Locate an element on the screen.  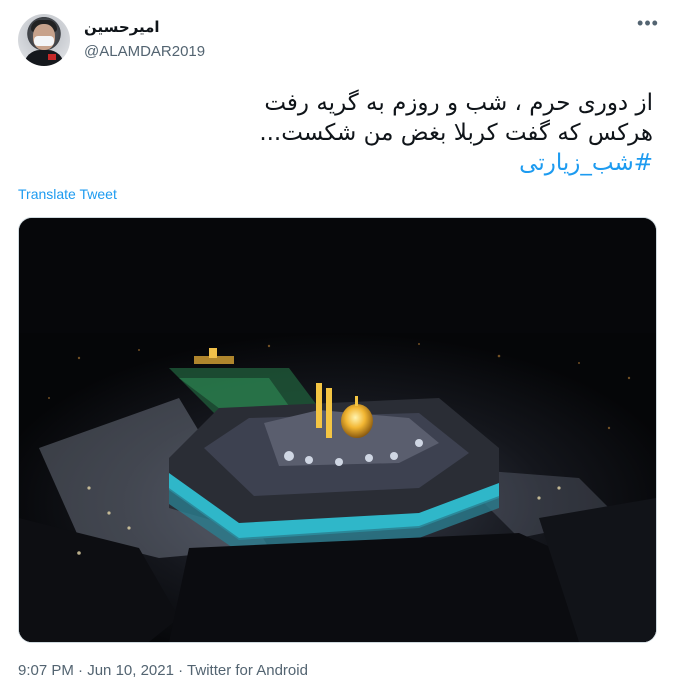
translate-tweet-link: Translate Tweet is located at coordinates (67, 194).